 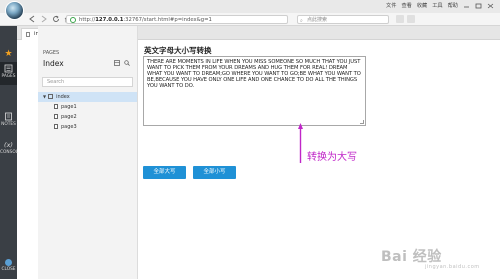 I want to click on back-icon, so click(x=32, y=19).